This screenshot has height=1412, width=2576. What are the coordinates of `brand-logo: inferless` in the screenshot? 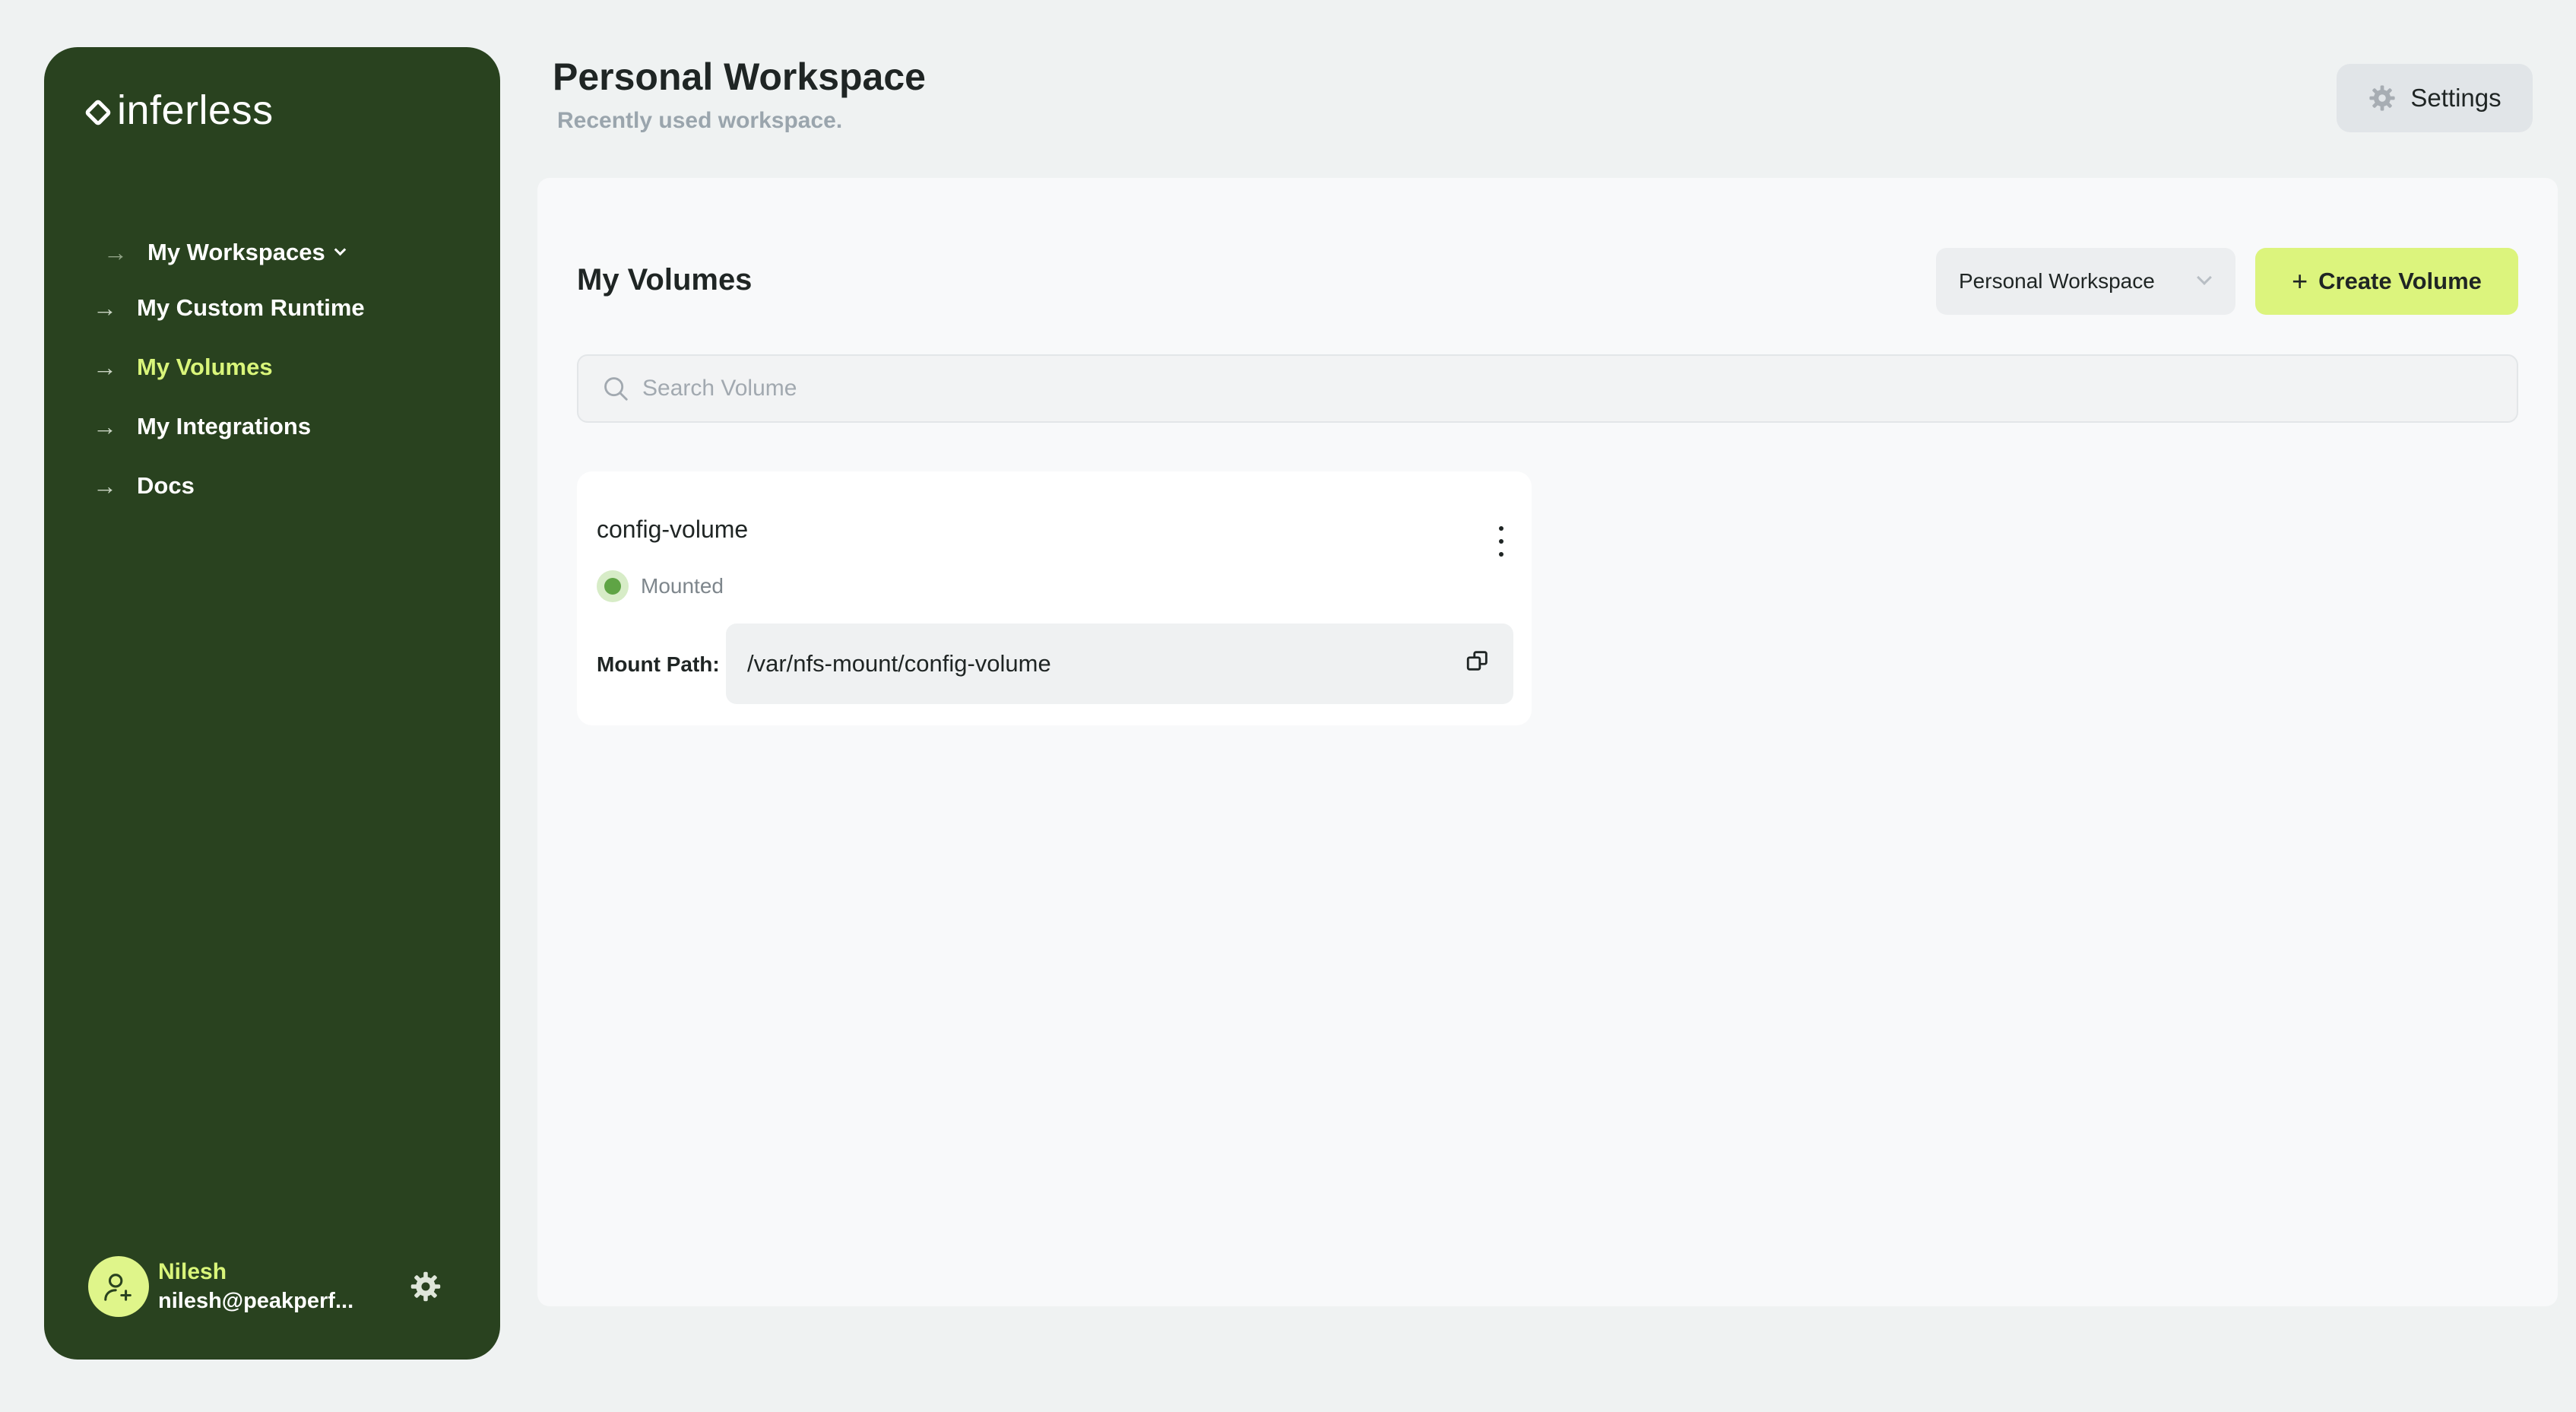 It's located at (179, 110).